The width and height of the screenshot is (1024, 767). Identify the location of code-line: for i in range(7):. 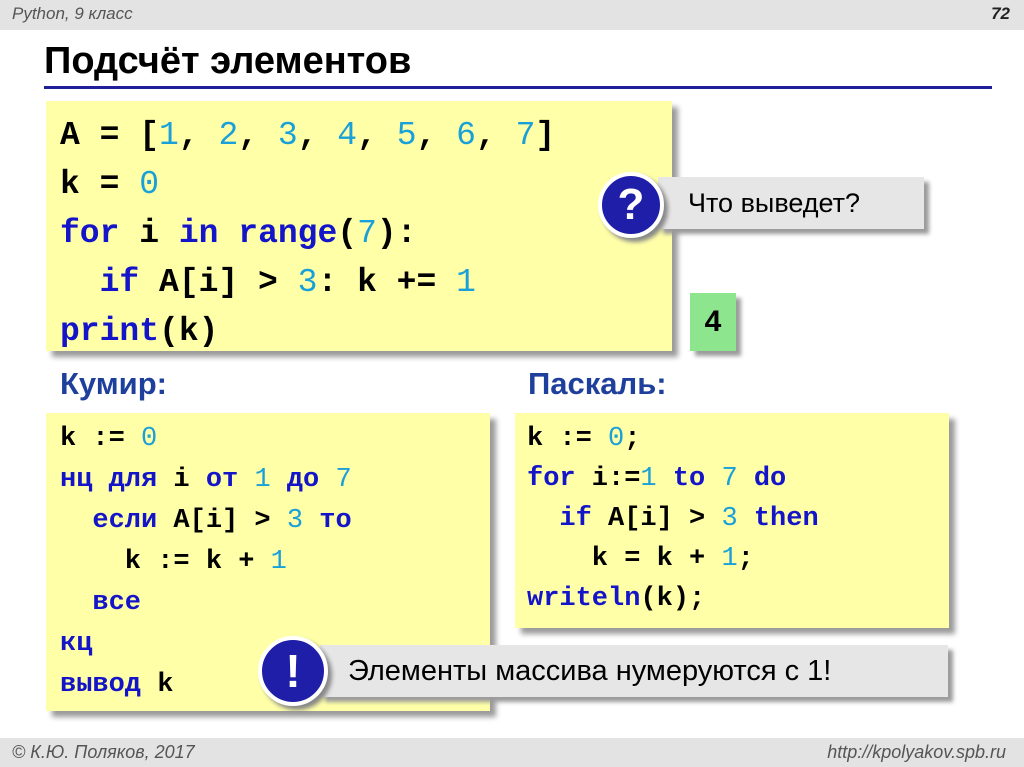
(238, 233).